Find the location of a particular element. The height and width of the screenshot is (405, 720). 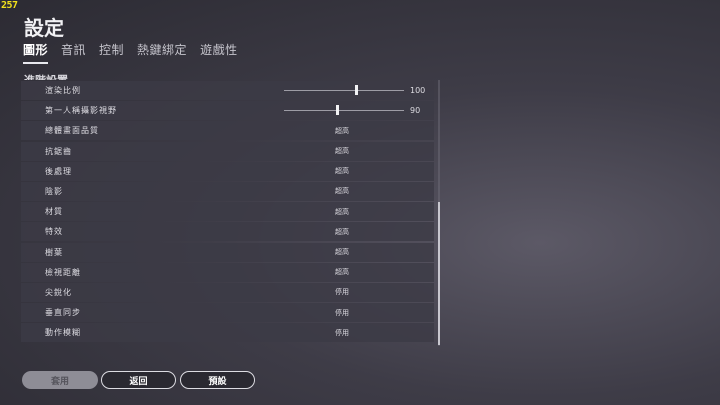

tab-controls: 控制 is located at coordinates (111, 52).